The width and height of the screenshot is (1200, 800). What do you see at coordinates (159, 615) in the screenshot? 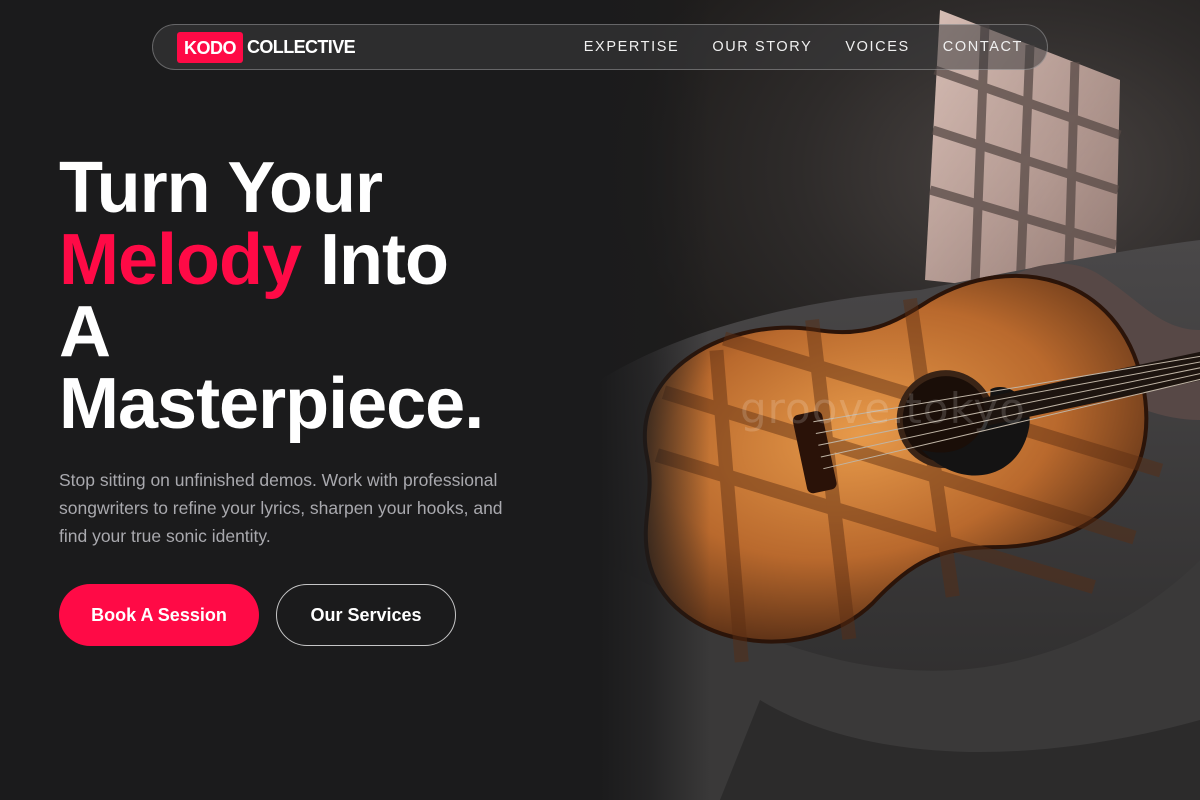
I see `book-session-button: Book A Session` at bounding box center [159, 615].